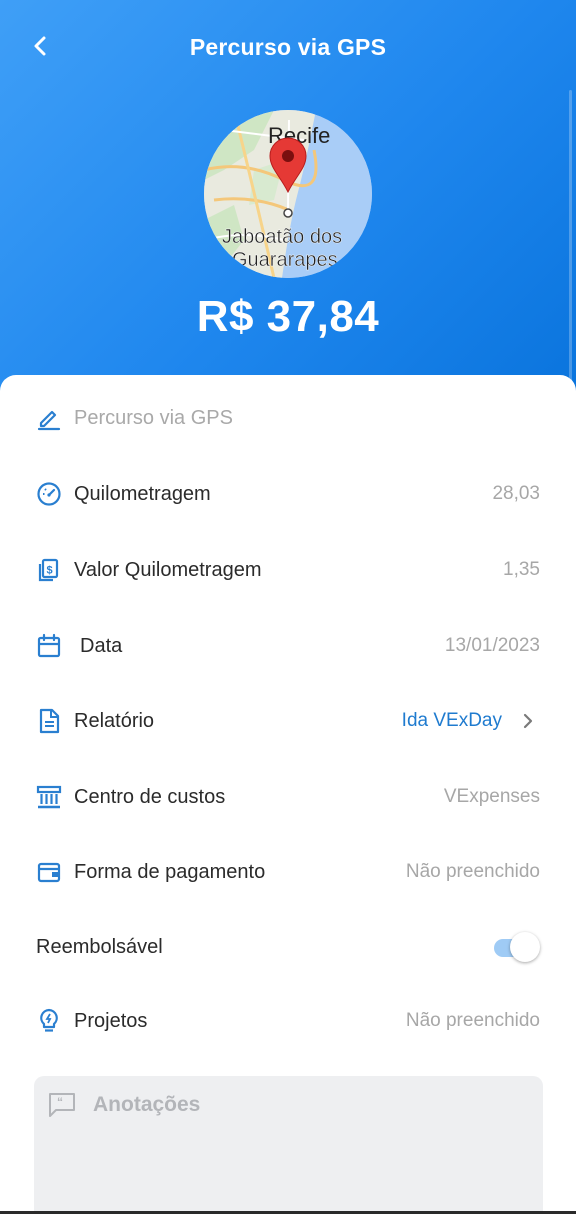 This screenshot has width=576, height=1214. Describe the element at coordinates (49, 721) in the screenshot. I see `document-icon` at that location.